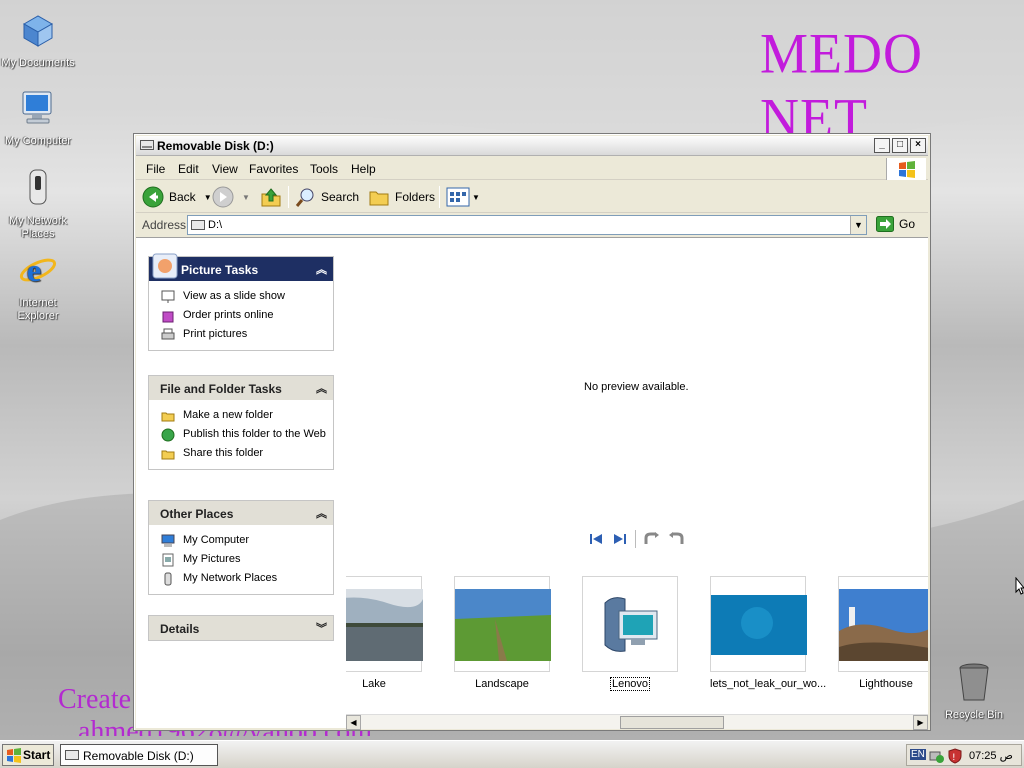  What do you see at coordinates (353, 722) in the screenshot?
I see `scroll-left-icon: ◀` at bounding box center [353, 722].